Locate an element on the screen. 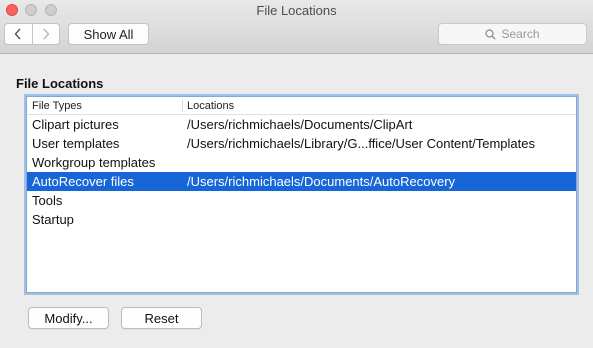 This screenshot has width=593, height=348. chevron-left-icon is located at coordinates (17, 34).